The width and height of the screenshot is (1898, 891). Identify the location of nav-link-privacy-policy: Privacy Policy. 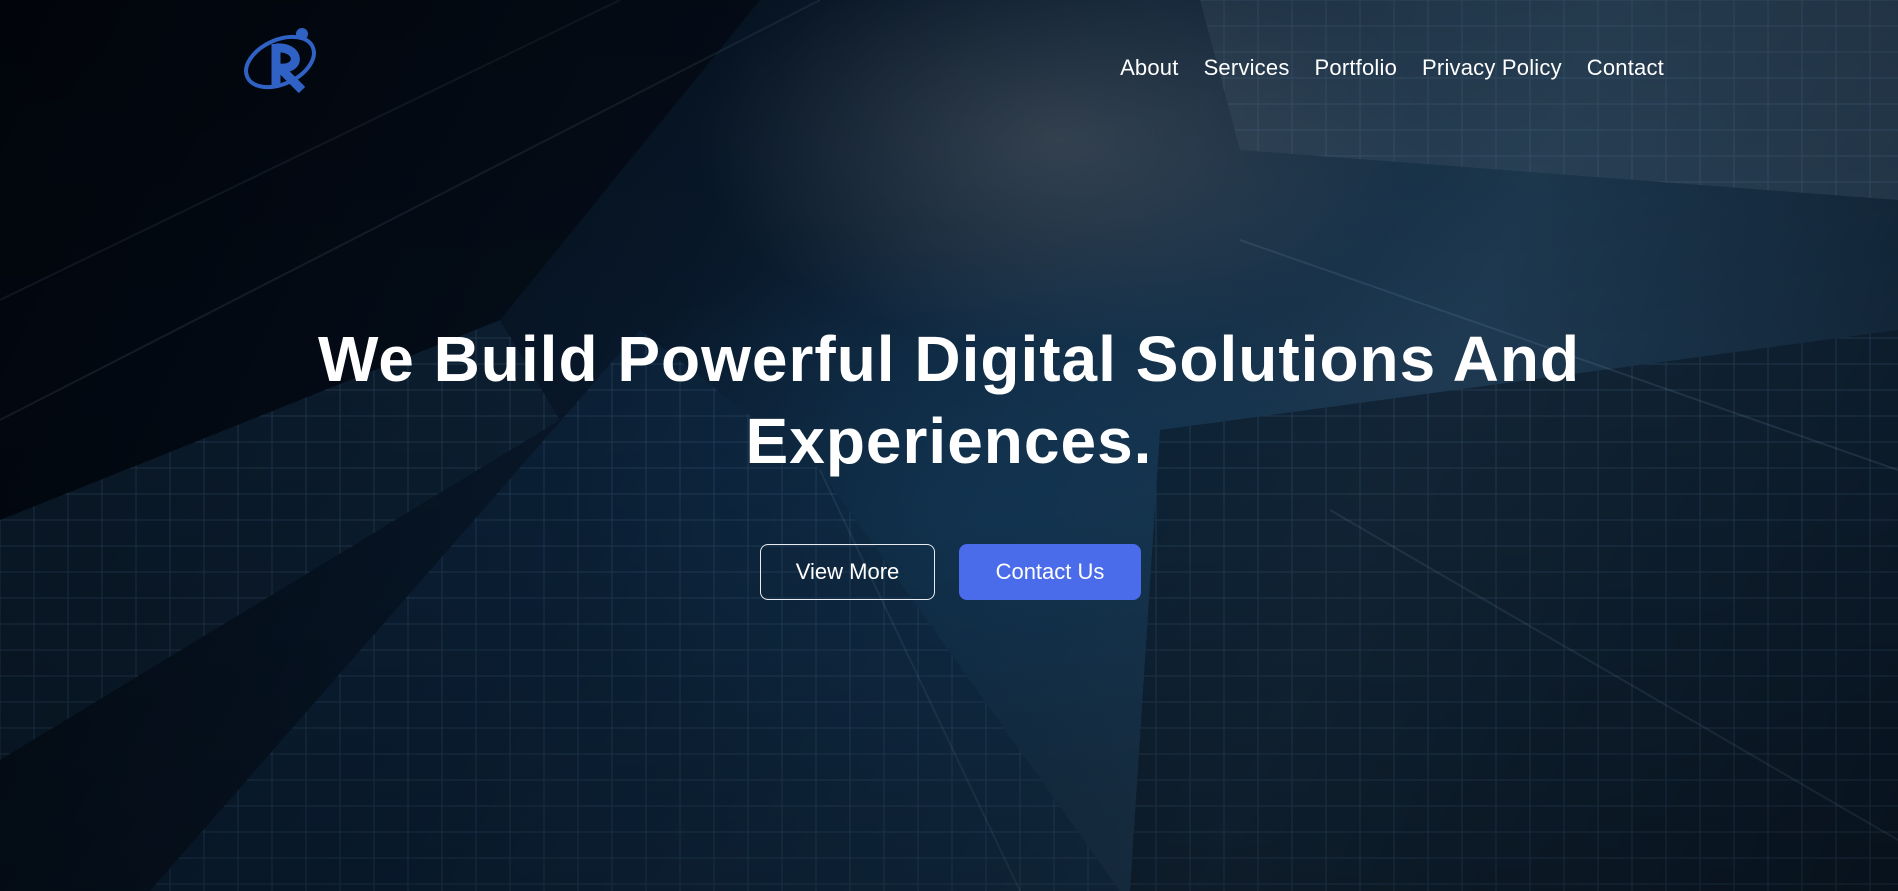
(1492, 68).